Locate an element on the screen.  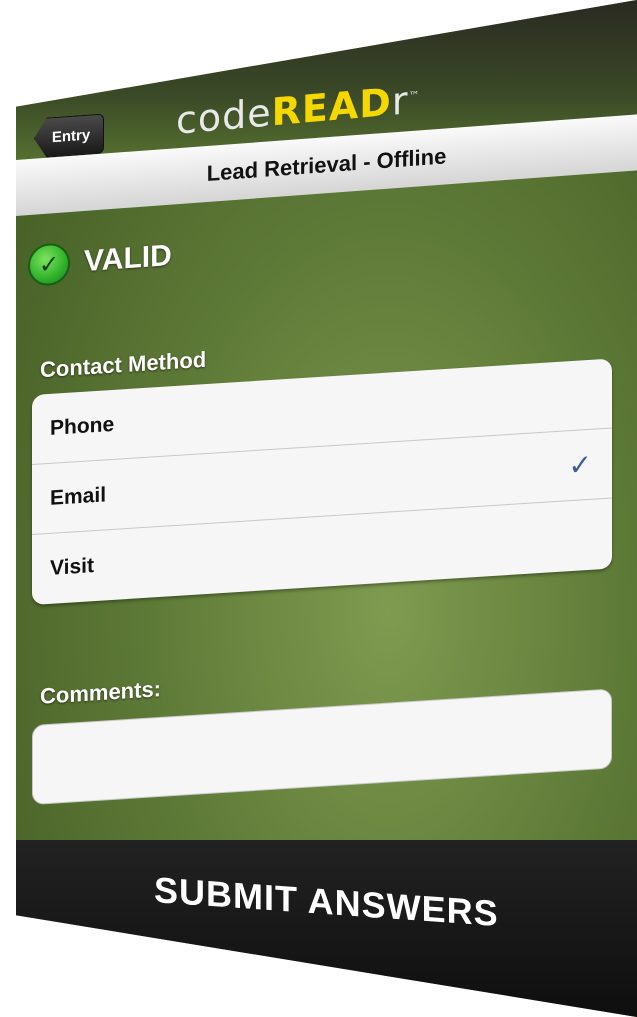
back-button: Entry is located at coordinates (69, 136).